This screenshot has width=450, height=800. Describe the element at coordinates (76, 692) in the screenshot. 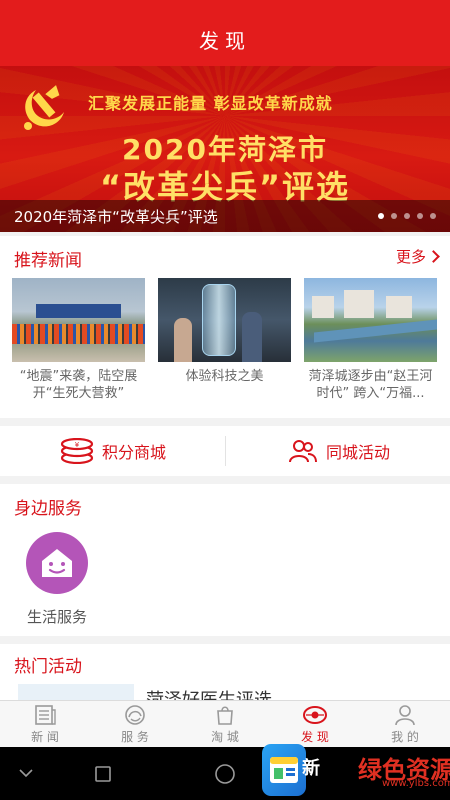

I see `activity-thumbnail` at that location.